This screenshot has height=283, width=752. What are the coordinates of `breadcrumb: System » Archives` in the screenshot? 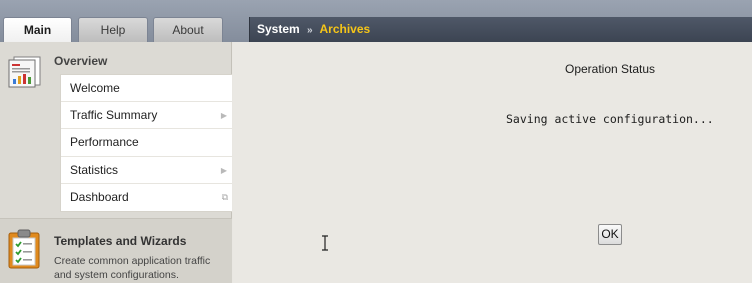 It's located at (500, 29).